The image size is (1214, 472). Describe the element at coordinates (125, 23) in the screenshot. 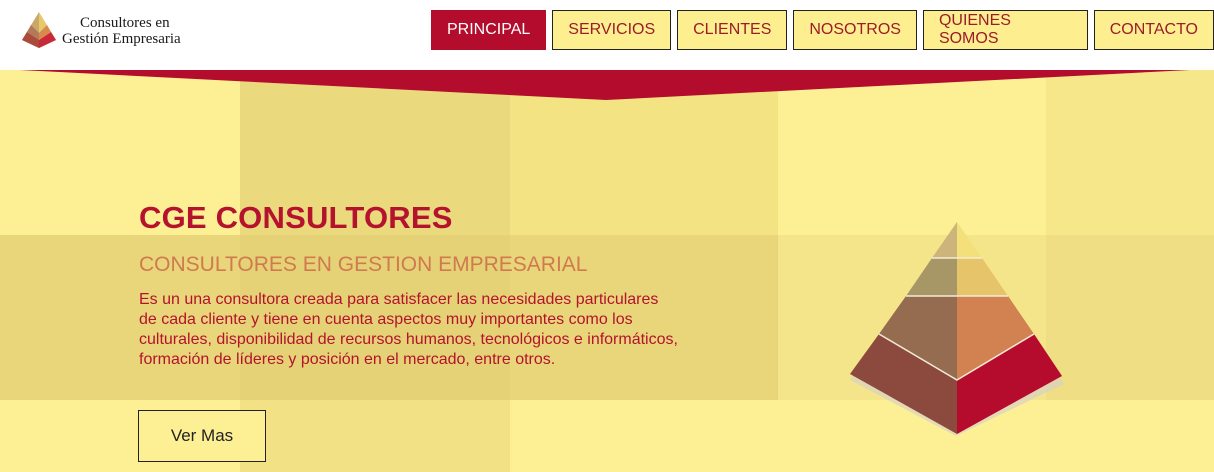

I see `brand-line-1: Consultores en` at that location.